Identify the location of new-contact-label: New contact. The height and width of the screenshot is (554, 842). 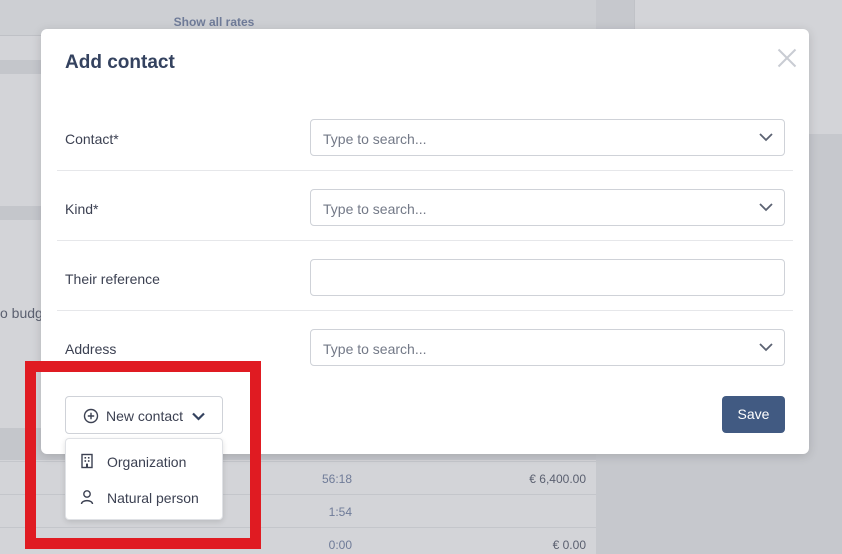
(145, 416).